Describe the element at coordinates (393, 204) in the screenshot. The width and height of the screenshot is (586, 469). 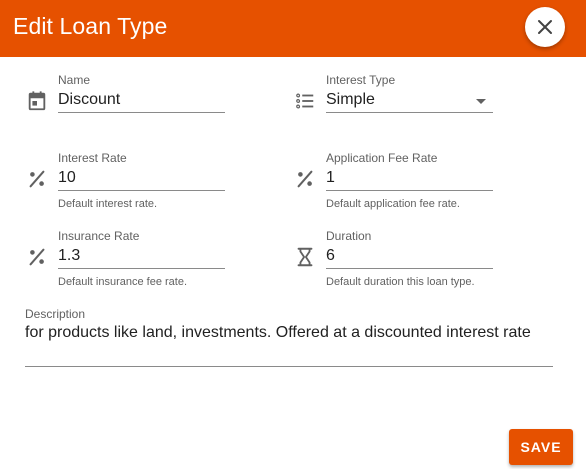
I see `application-fee-rate-hint: Default application fee rate.` at that location.